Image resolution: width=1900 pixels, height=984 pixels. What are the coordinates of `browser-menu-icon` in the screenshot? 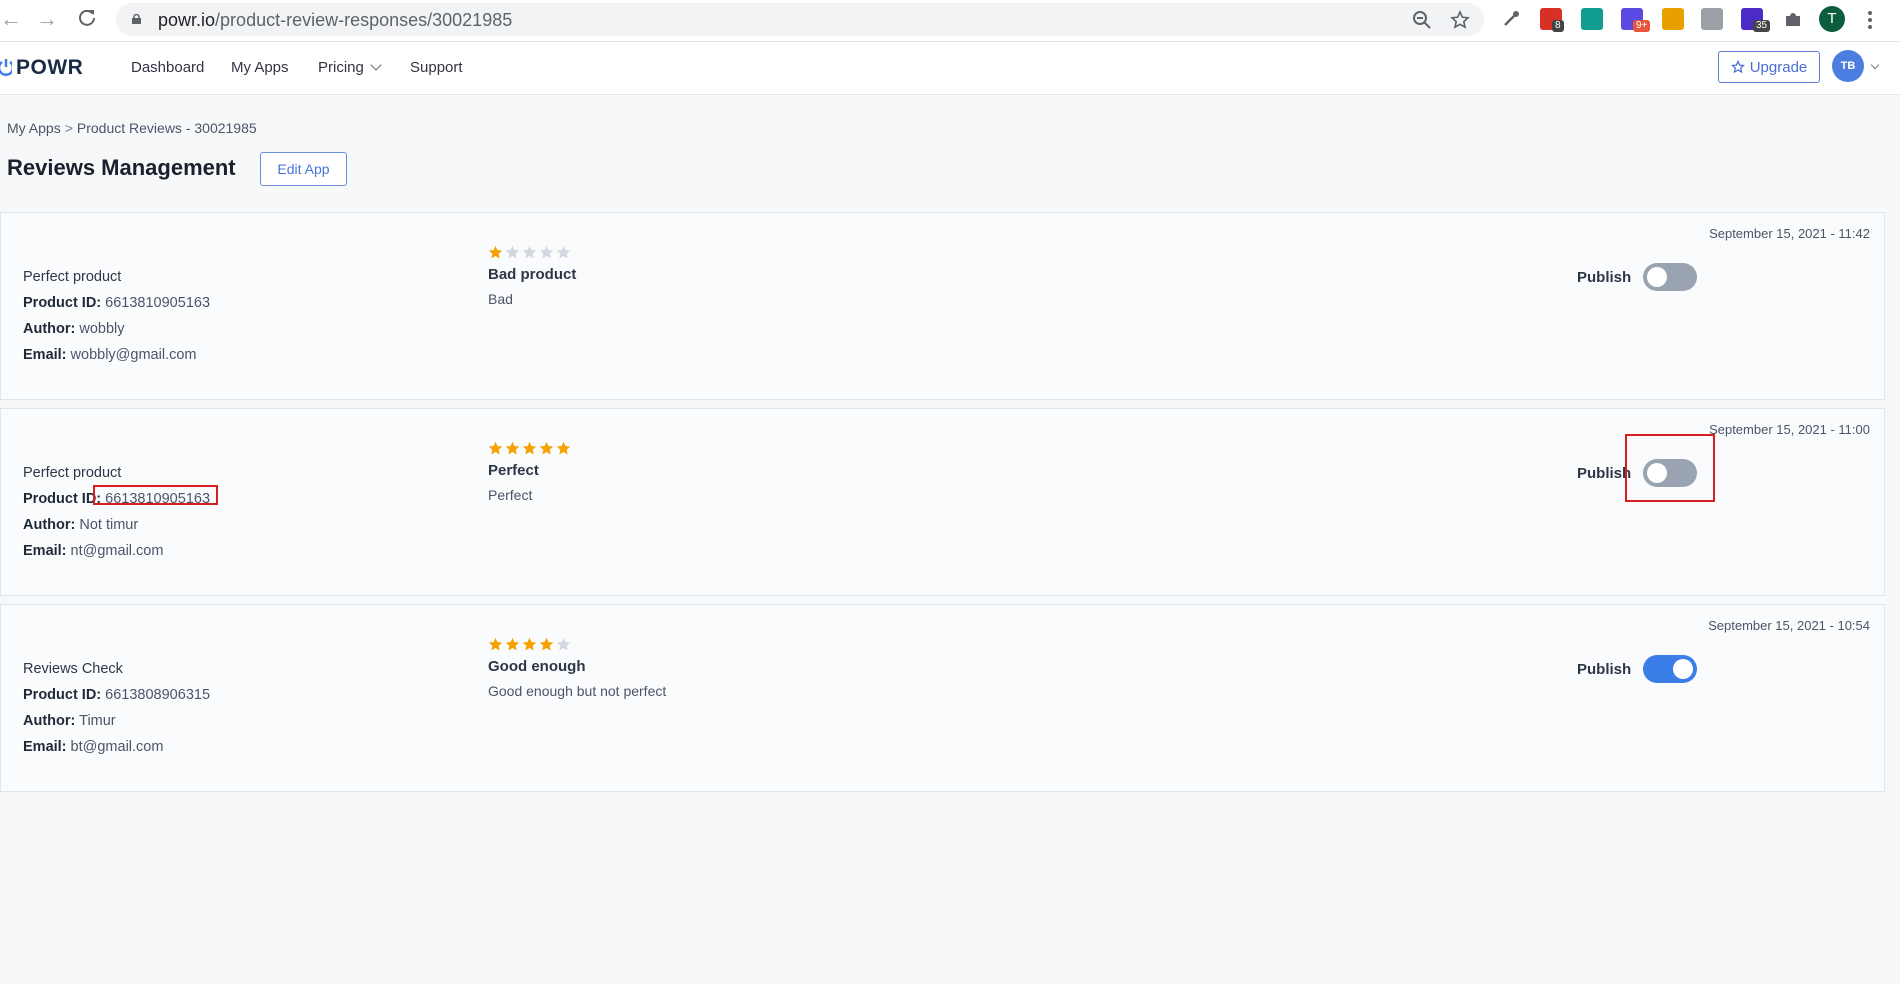 It's located at (1870, 20).